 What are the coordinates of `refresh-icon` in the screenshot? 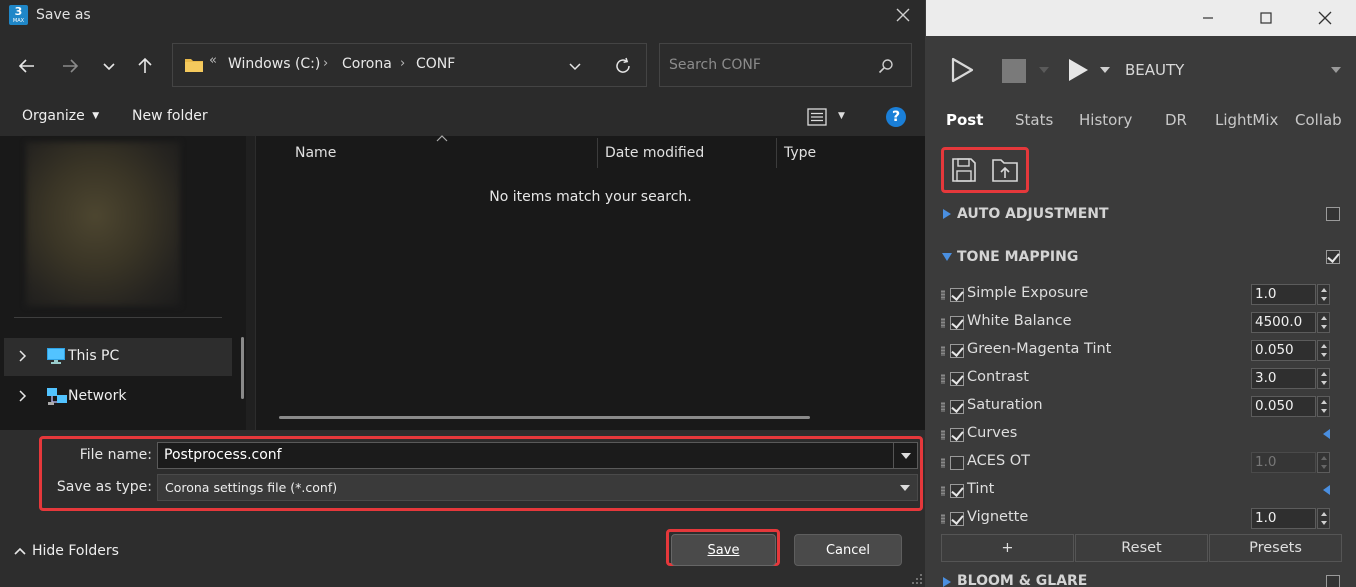 It's located at (623, 66).